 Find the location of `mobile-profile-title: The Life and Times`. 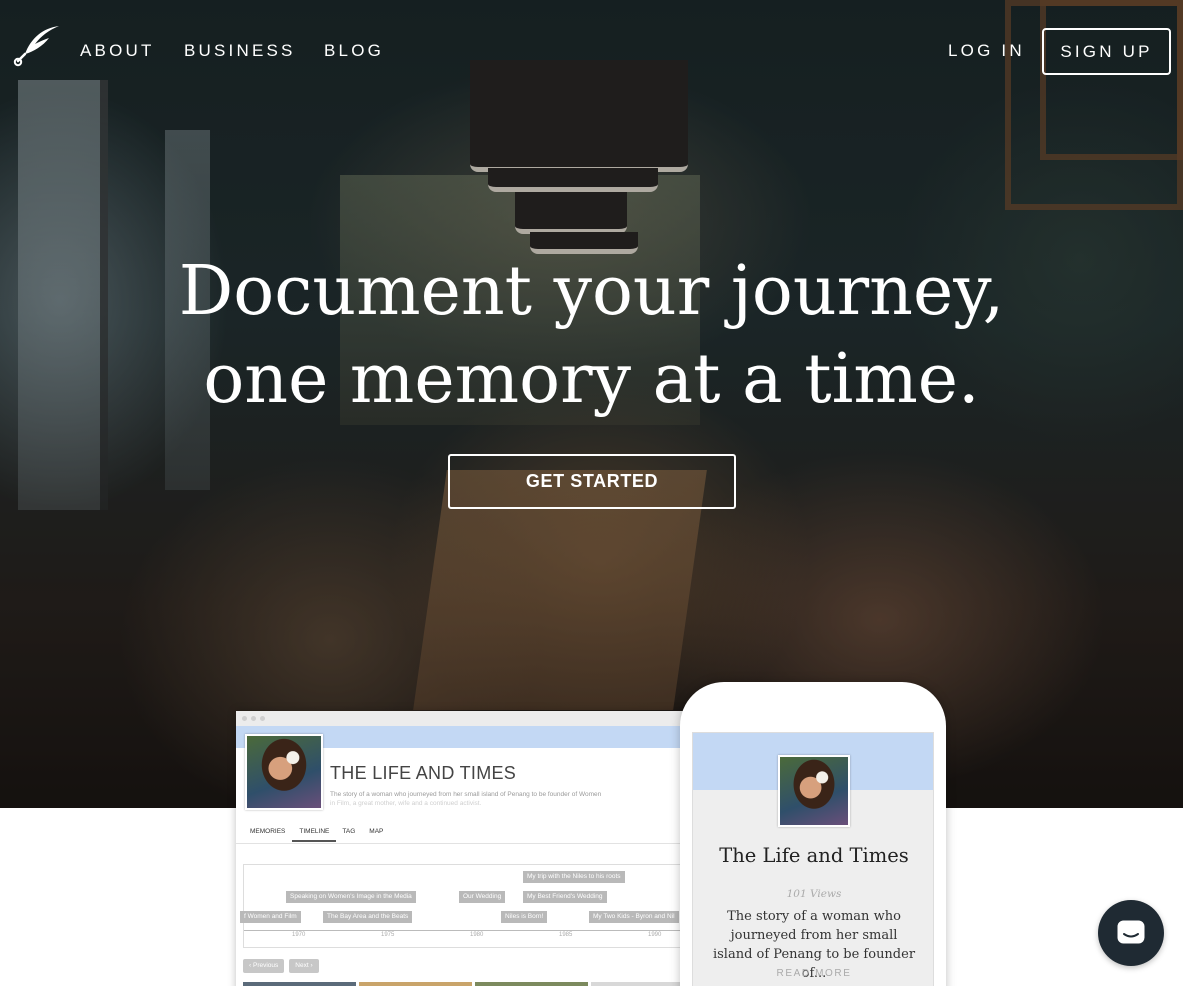

mobile-profile-title: The Life and Times is located at coordinates (814, 855).